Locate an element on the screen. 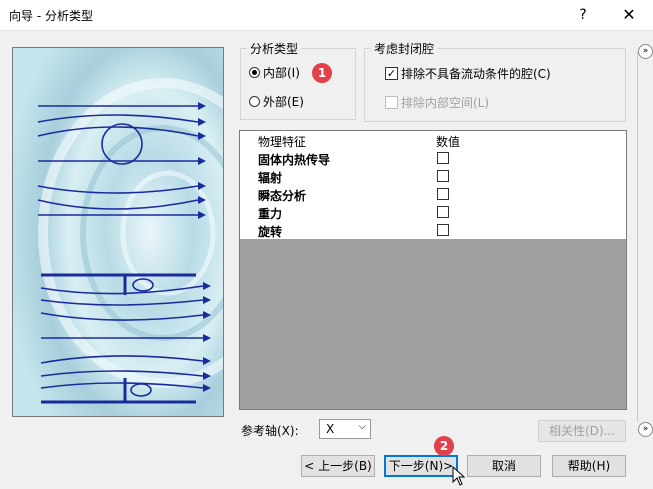  closed-cavities-title: 考虑封闭腔 is located at coordinates (404, 48).